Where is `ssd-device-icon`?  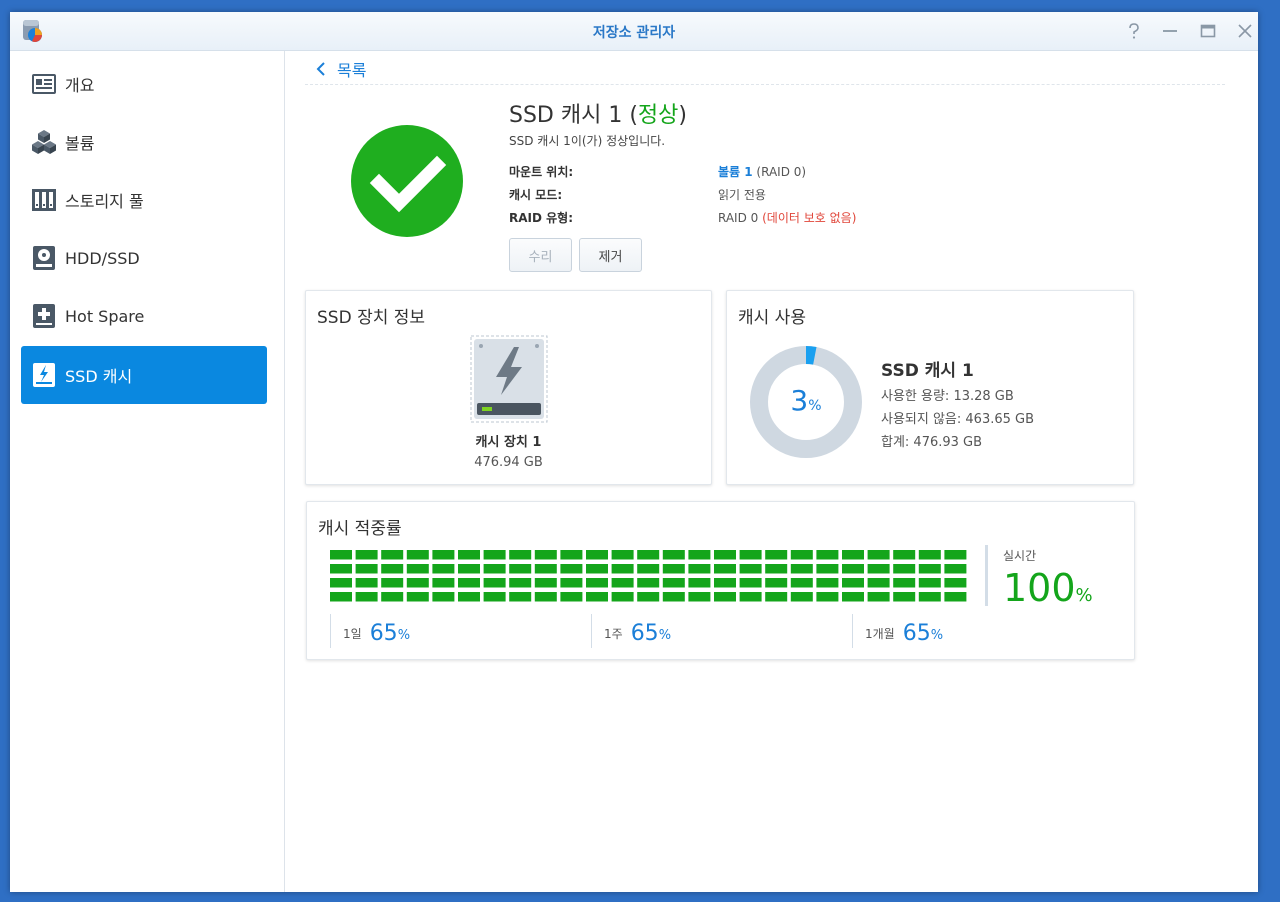
ssd-device-icon is located at coordinates (509, 379).